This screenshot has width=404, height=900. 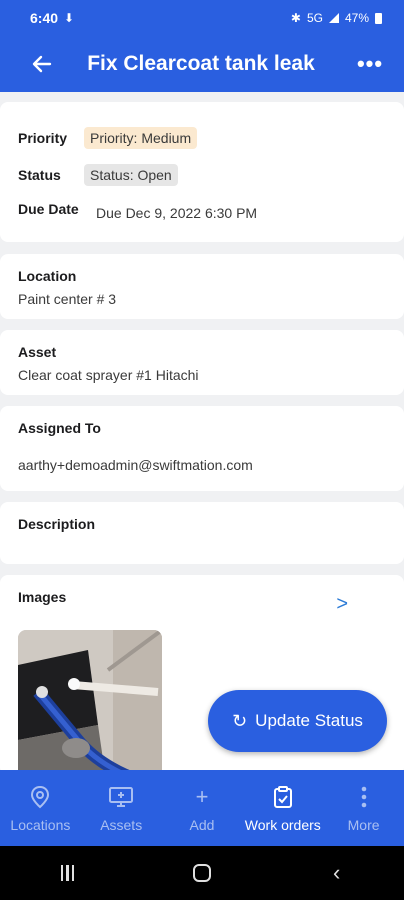 I want to click on more-horizontal-icon: •••, so click(x=370, y=63).